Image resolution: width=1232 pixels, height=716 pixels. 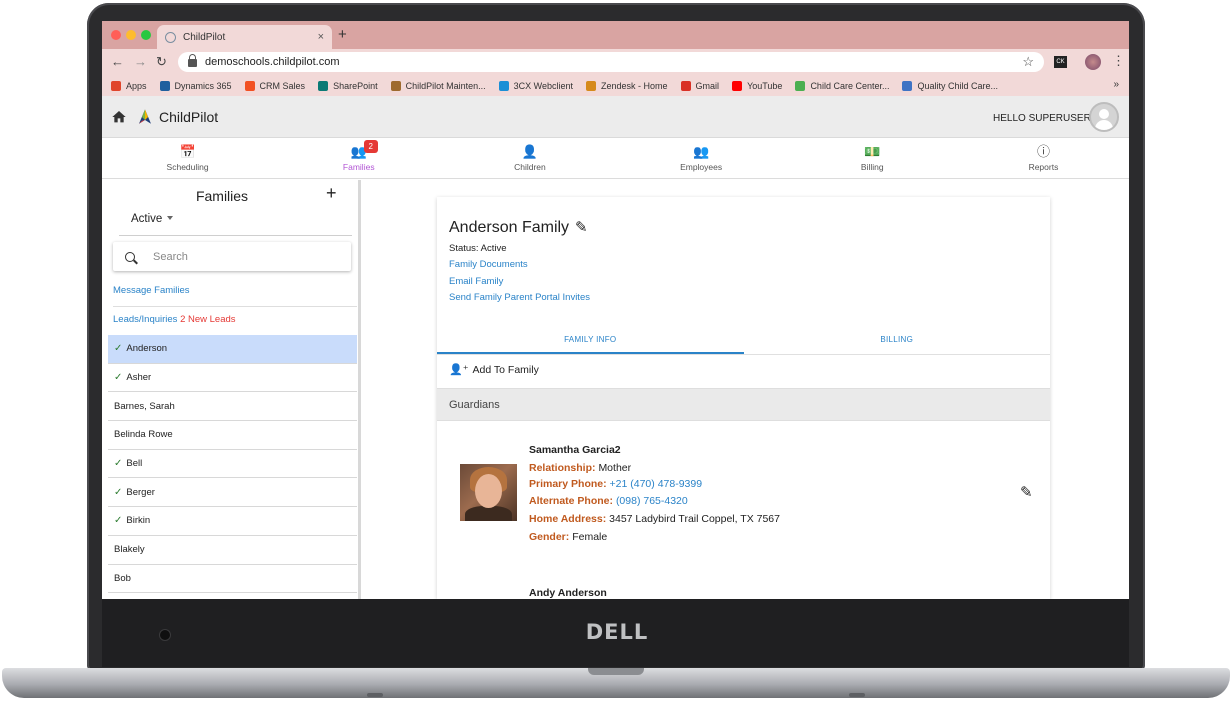 I want to click on leads-inquiries-link: Leads/Inquiries 2 New Leads, so click(x=174, y=319).